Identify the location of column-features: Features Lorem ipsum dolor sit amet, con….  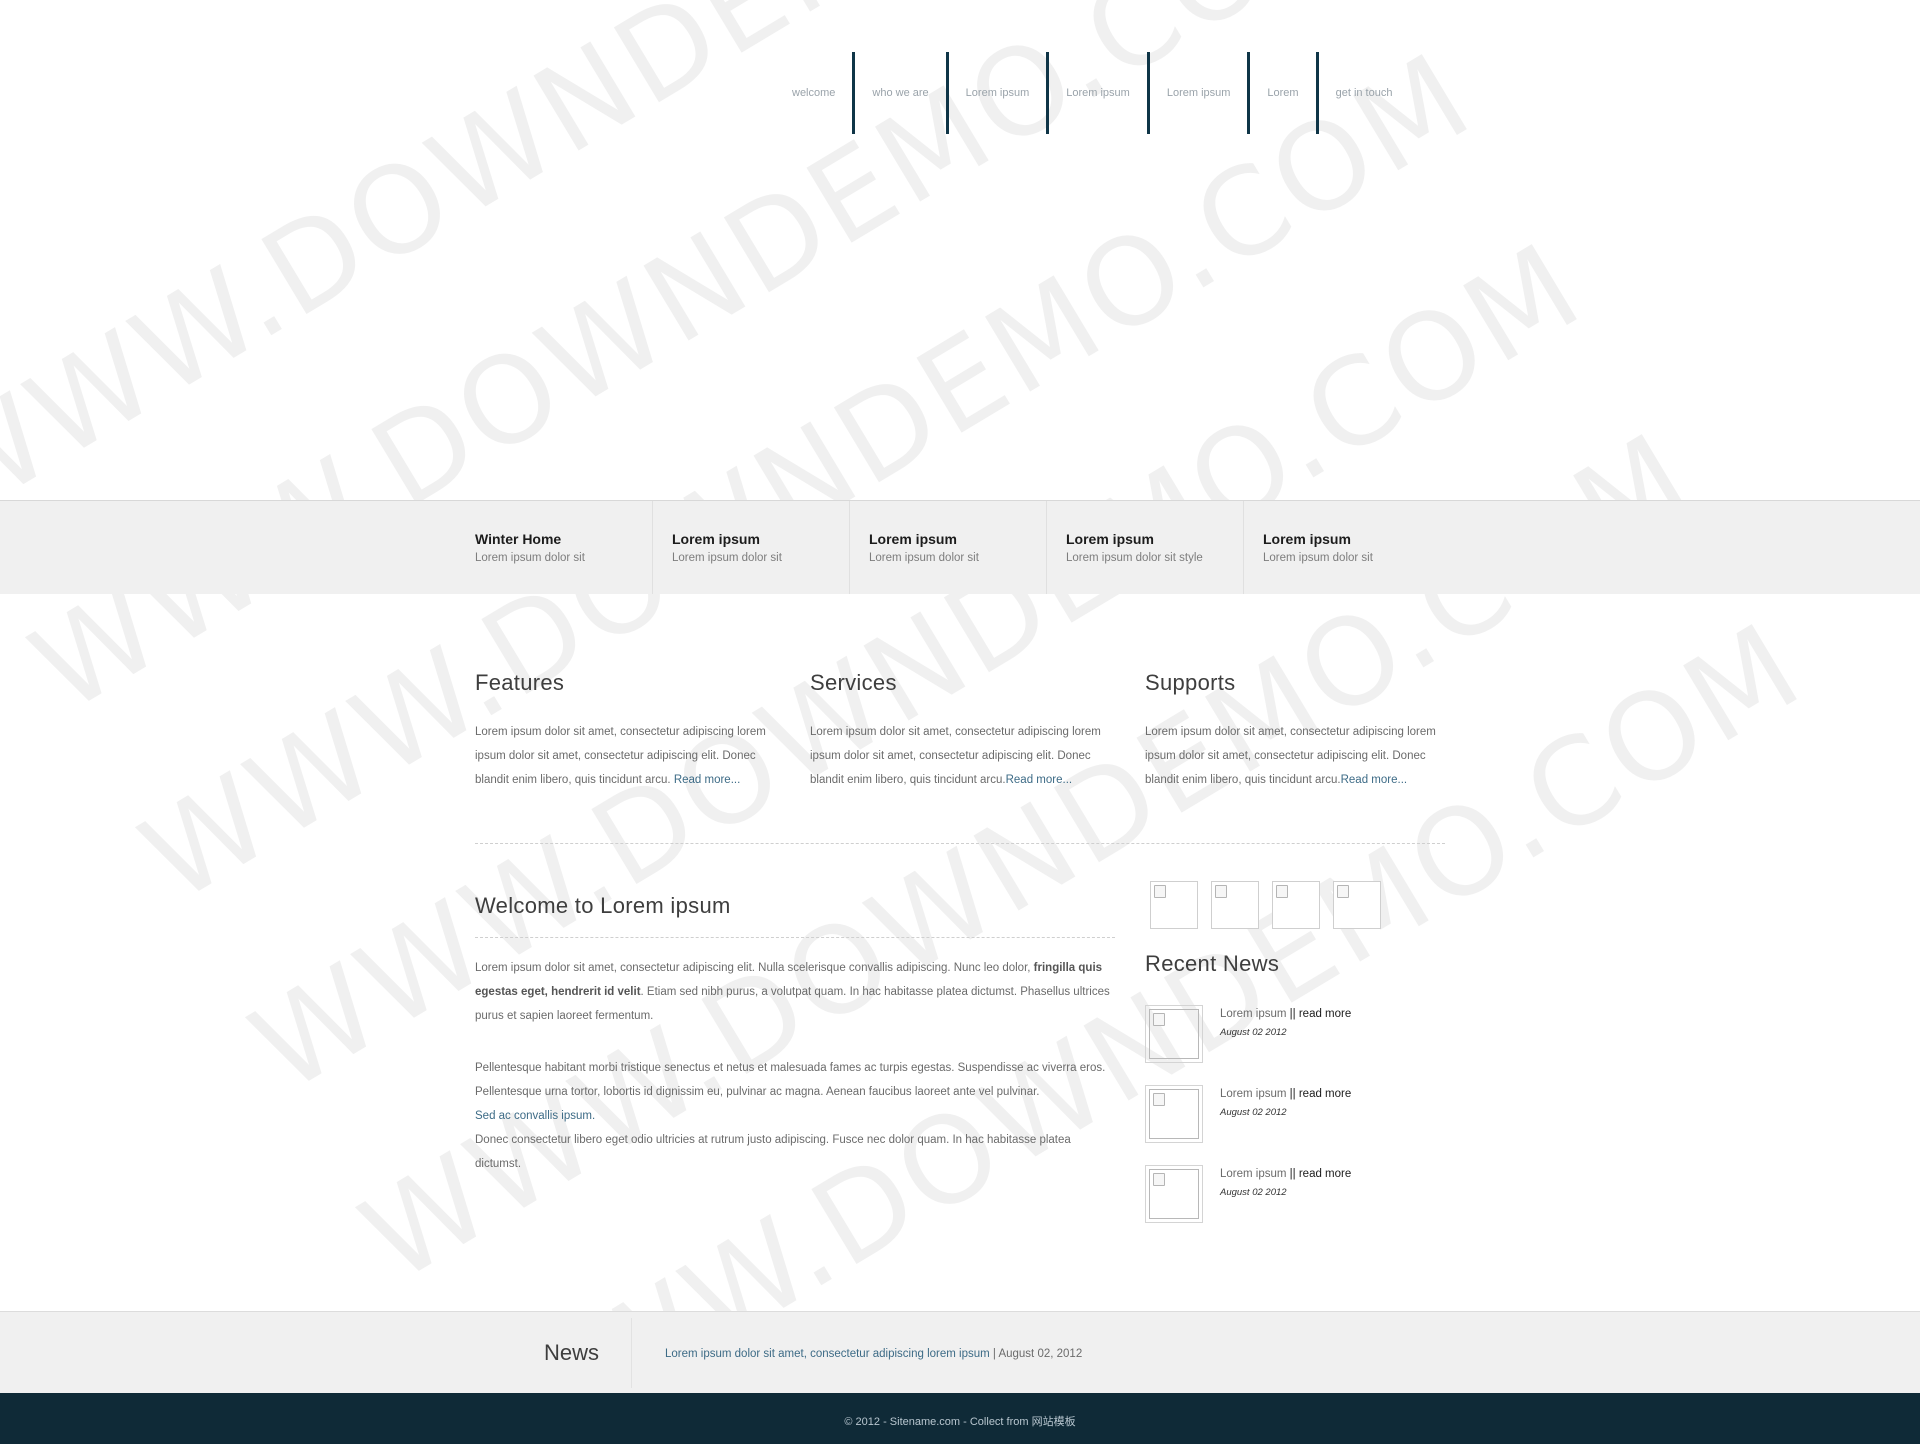
(625, 731).